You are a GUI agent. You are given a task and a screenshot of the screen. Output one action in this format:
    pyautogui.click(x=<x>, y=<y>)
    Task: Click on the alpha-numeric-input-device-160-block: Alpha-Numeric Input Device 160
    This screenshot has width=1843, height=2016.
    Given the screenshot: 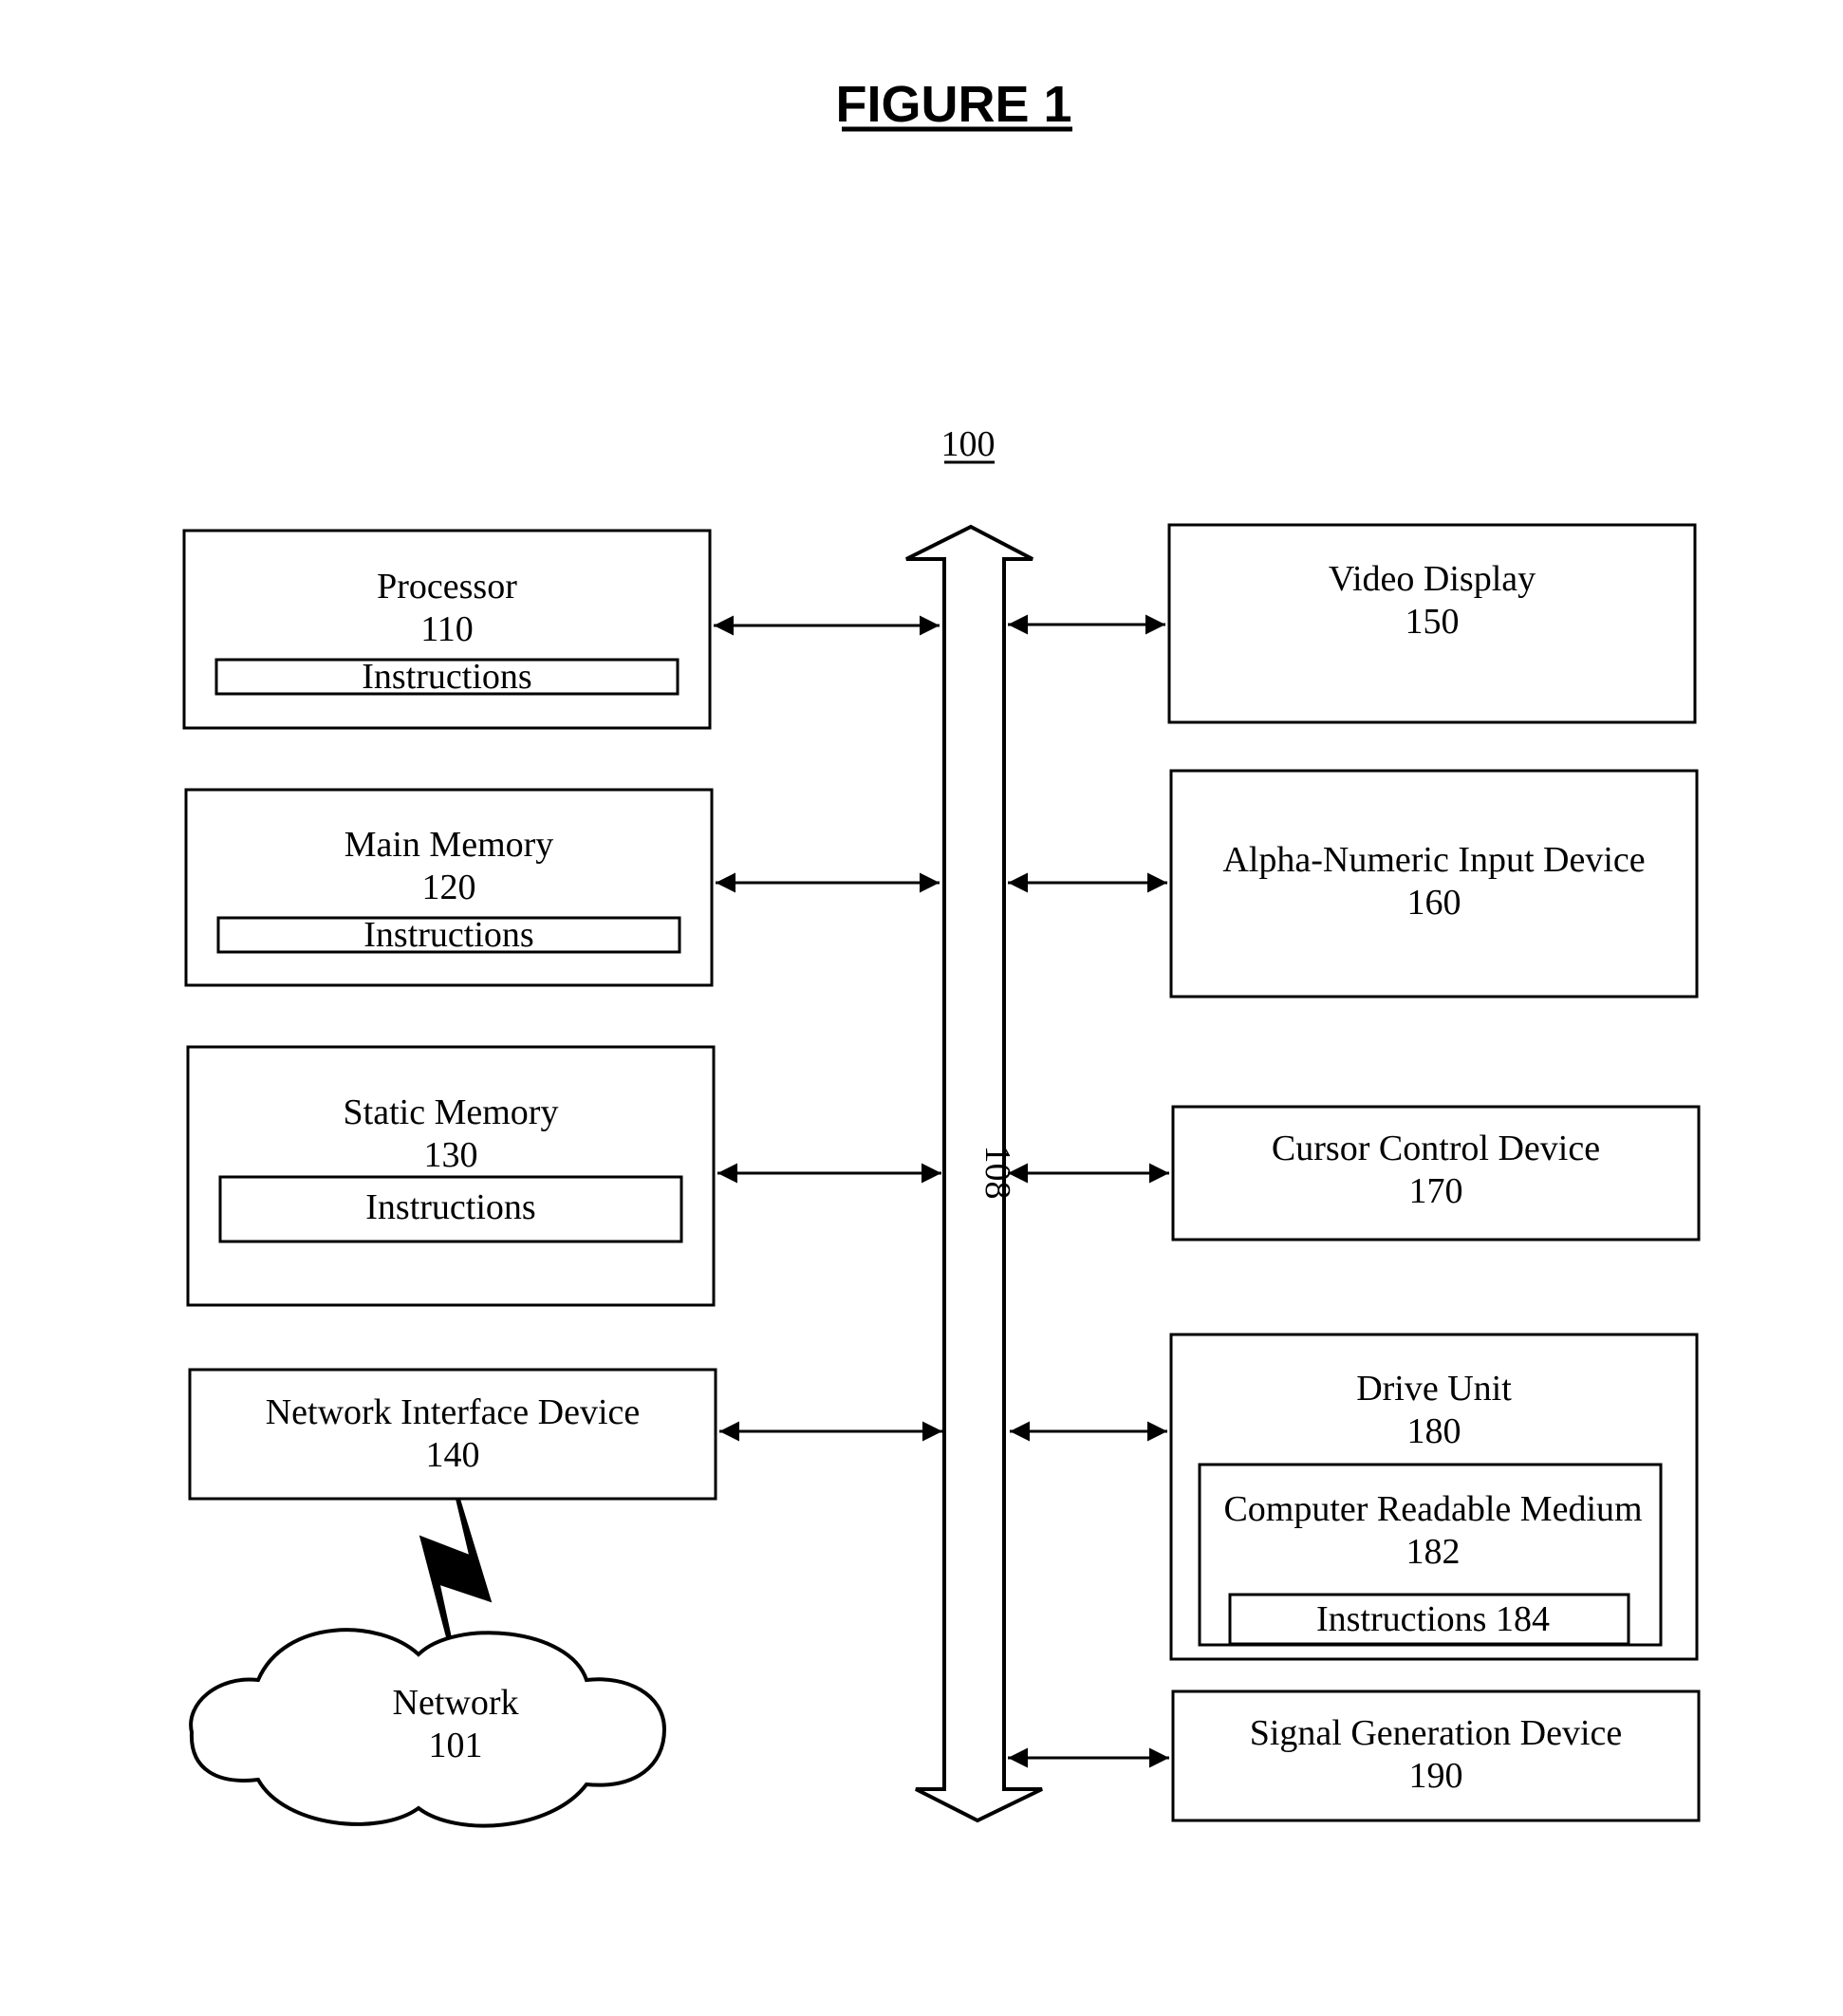 What is the action you would take?
    pyautogui.click(x=1434, y=884)
    